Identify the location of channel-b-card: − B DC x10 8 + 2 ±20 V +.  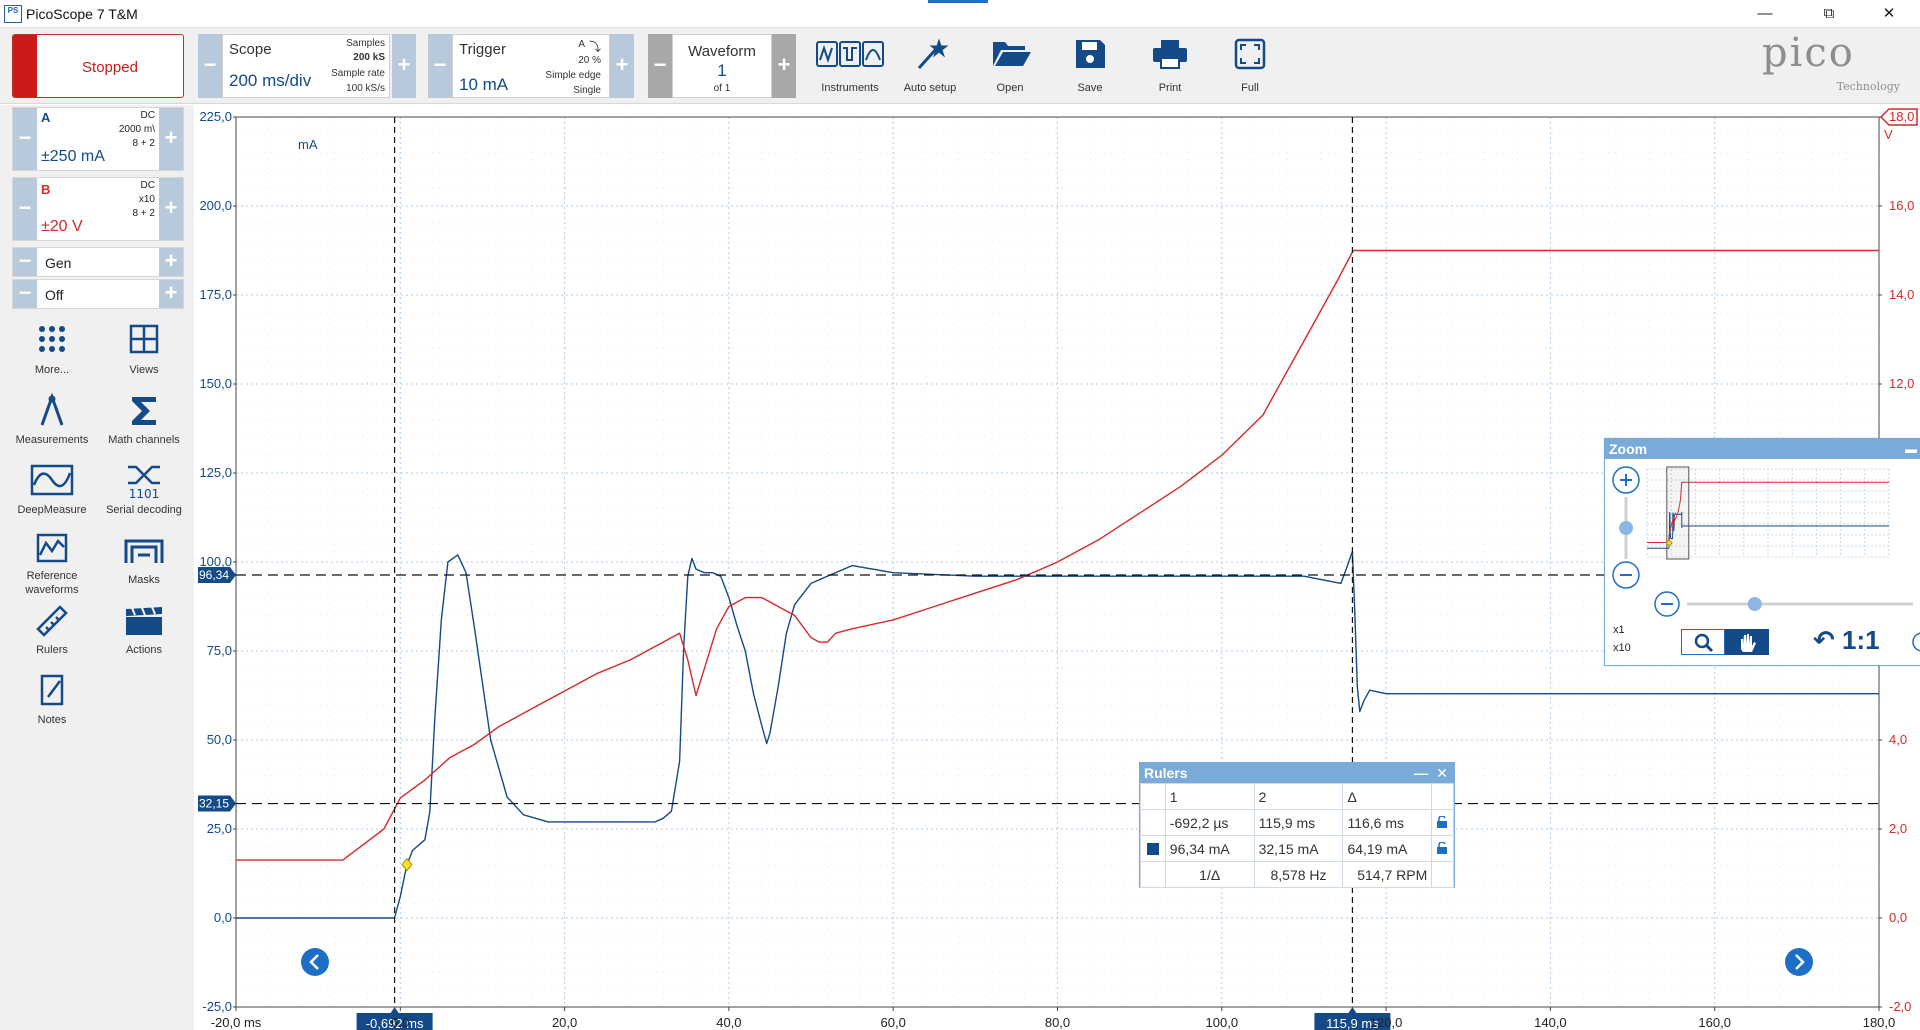
(98, 209).